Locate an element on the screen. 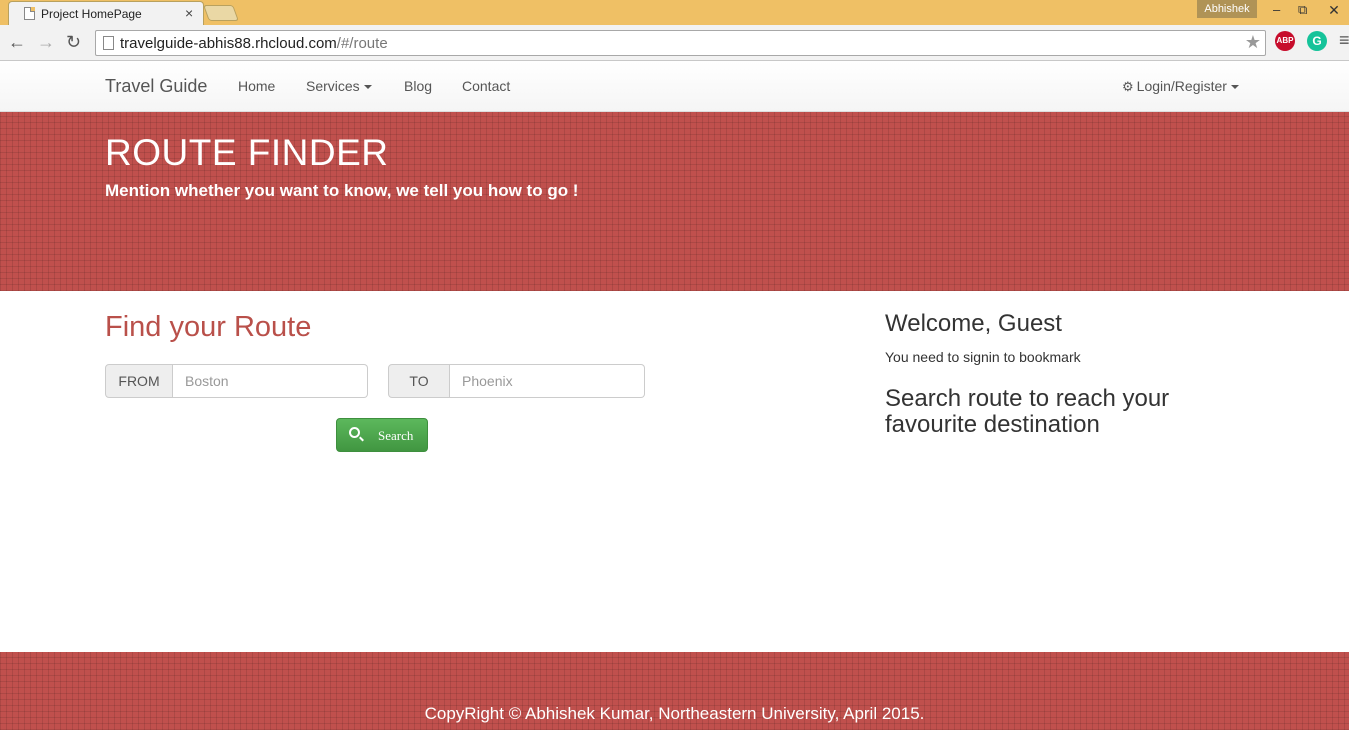 This screenshot has width=1349, height=730. gear-icon: ⚙ is located at coordinates (1128, 86).